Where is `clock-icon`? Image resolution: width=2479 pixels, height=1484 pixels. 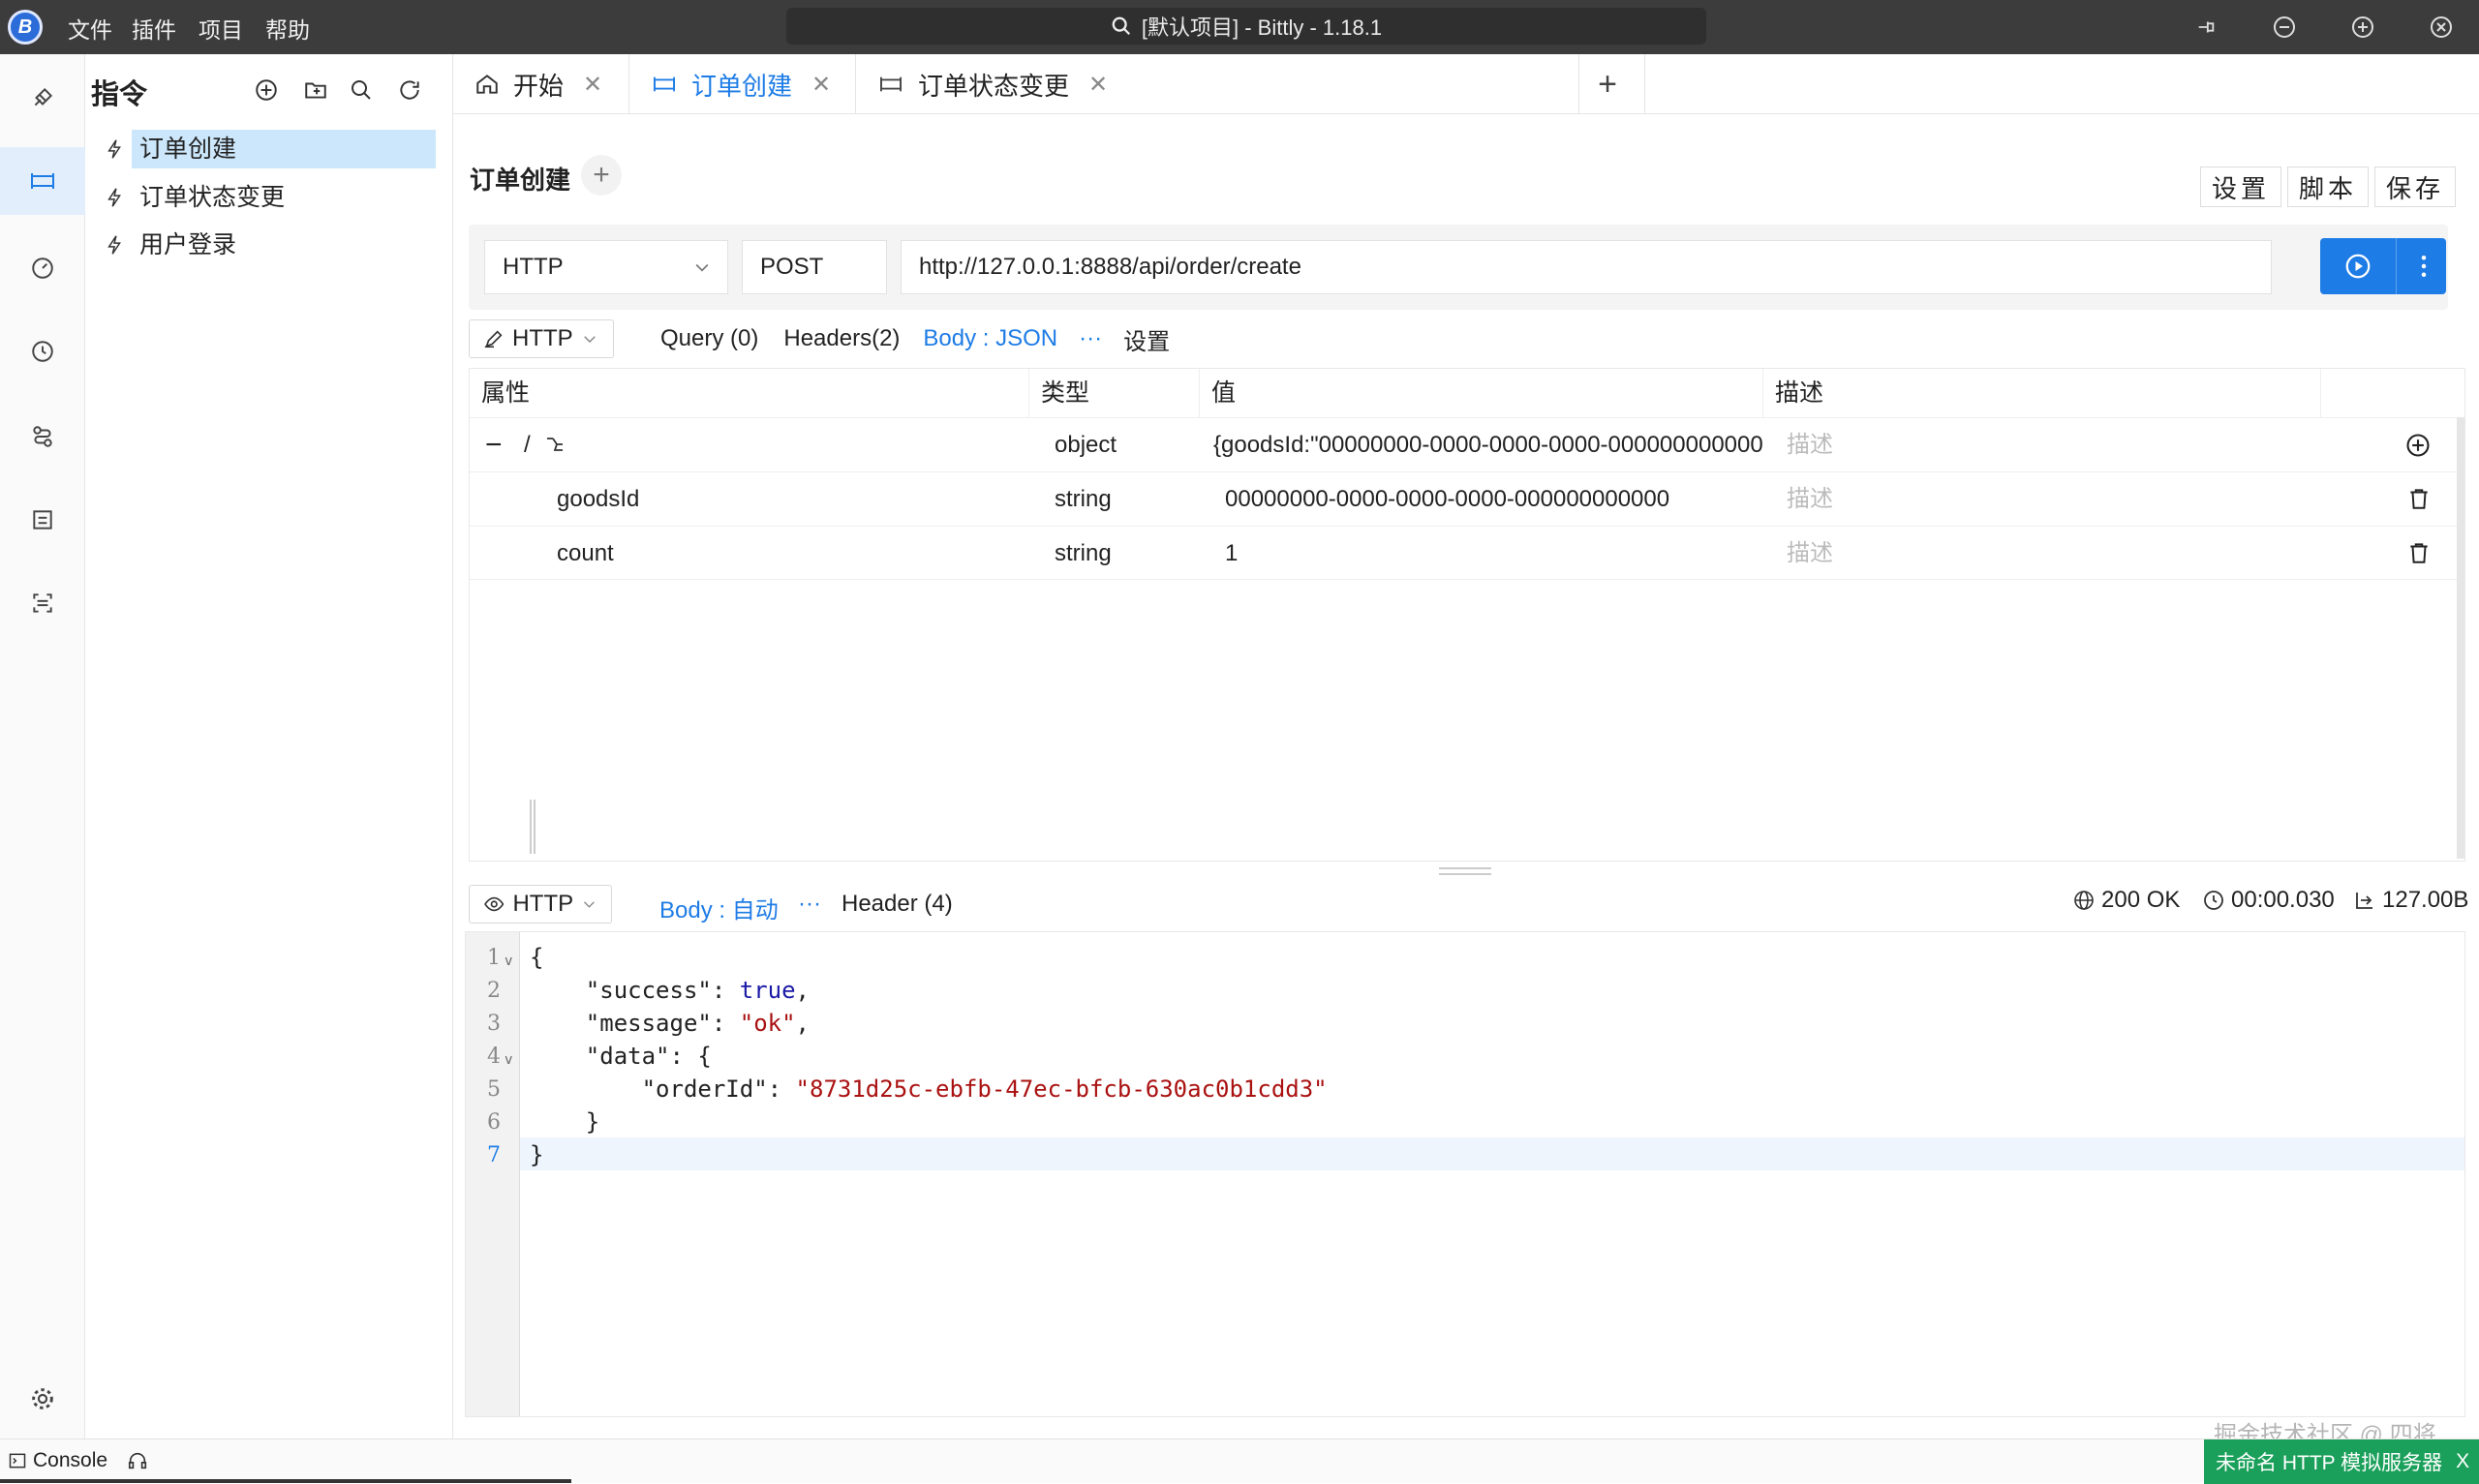 clock-icon is located at coordinates (42, 351).